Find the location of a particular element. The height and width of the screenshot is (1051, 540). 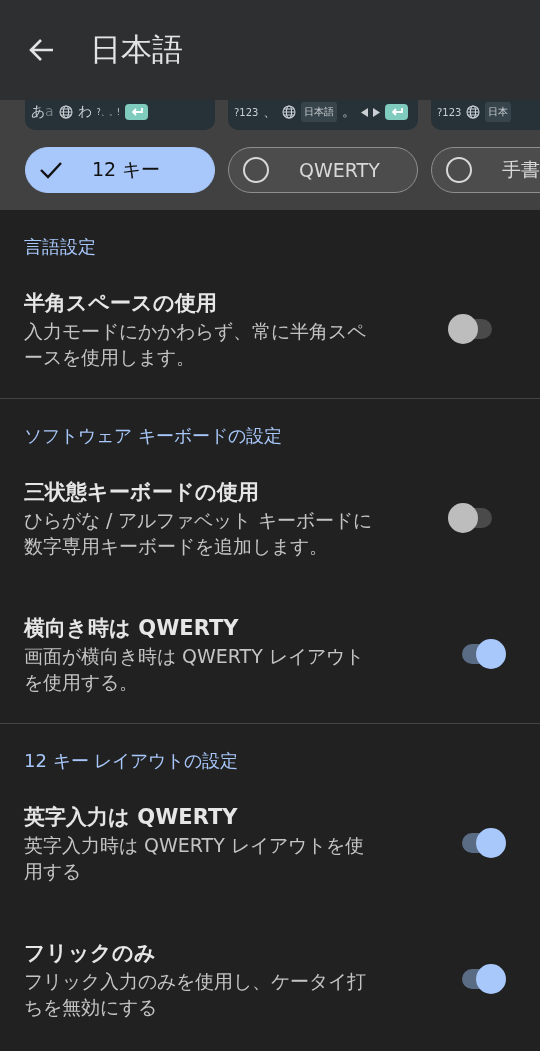

keyboard-preview: ?123 、 日本語 。 is located at coordinates (323, 115).